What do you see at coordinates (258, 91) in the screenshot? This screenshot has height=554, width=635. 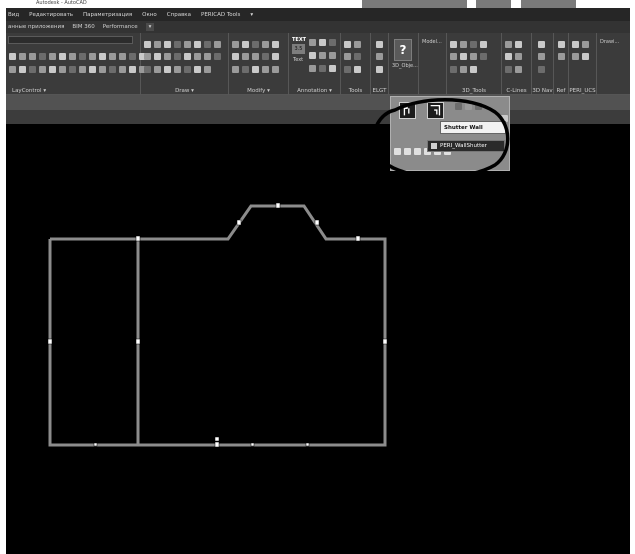 I see `panel-label-modify: Modify ▾` at bounding box center [258, 91].